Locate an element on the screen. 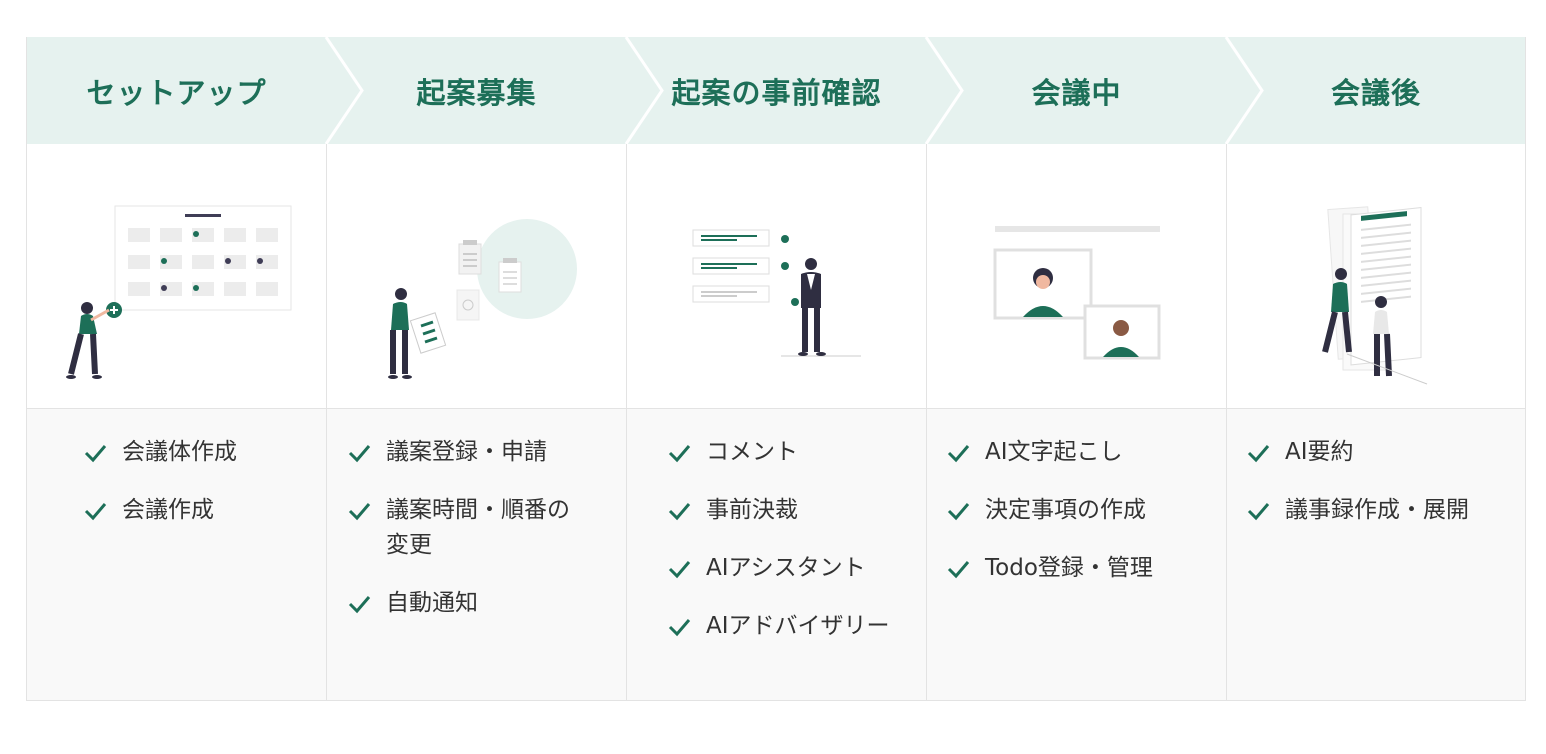 This screenshot has width=1546, height=754. step-title: セットアップ is located at coordinates (176, 92).